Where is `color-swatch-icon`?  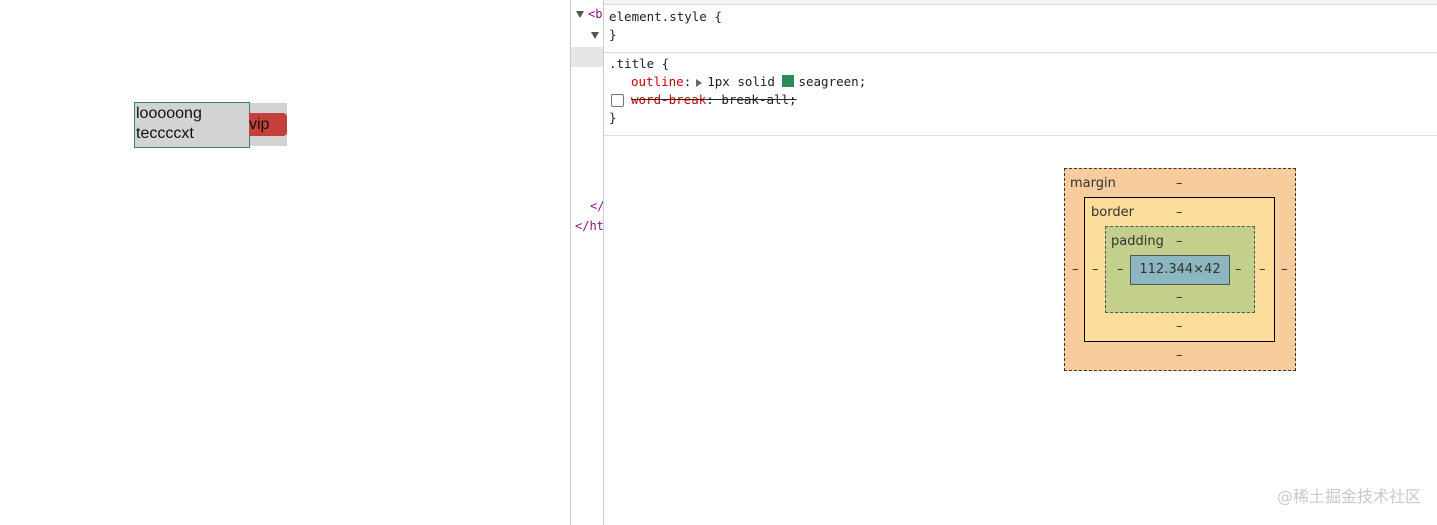 color-swatch-icon is located at coordinates (788, 81).